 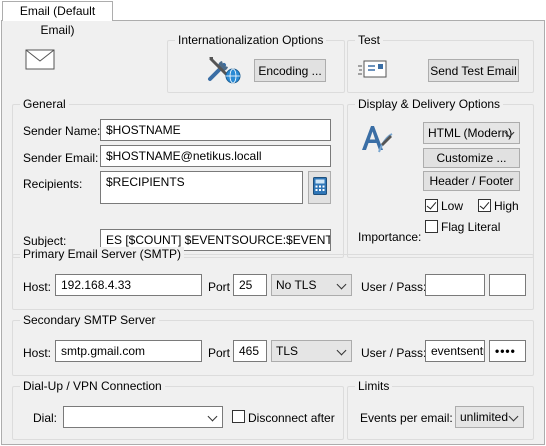 I want to click on dial-label: Dial:, so click(x=45, y=418).